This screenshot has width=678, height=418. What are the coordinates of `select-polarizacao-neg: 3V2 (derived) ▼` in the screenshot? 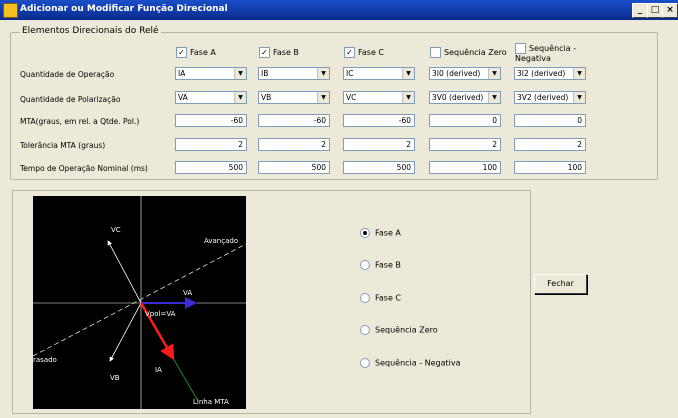 It's located at (550, 97).